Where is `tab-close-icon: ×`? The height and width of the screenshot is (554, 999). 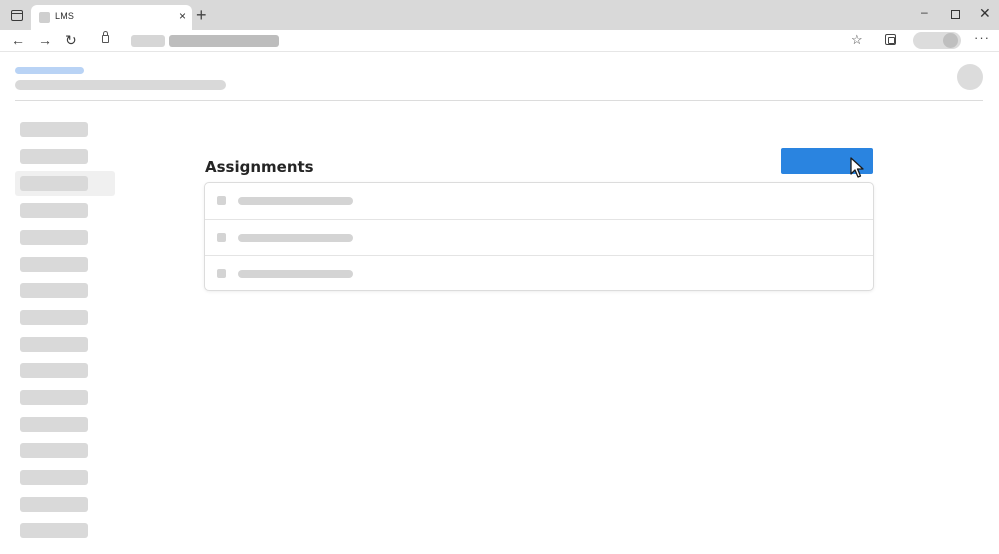
tab-close-icon: × is located at coordinates (182, 16).